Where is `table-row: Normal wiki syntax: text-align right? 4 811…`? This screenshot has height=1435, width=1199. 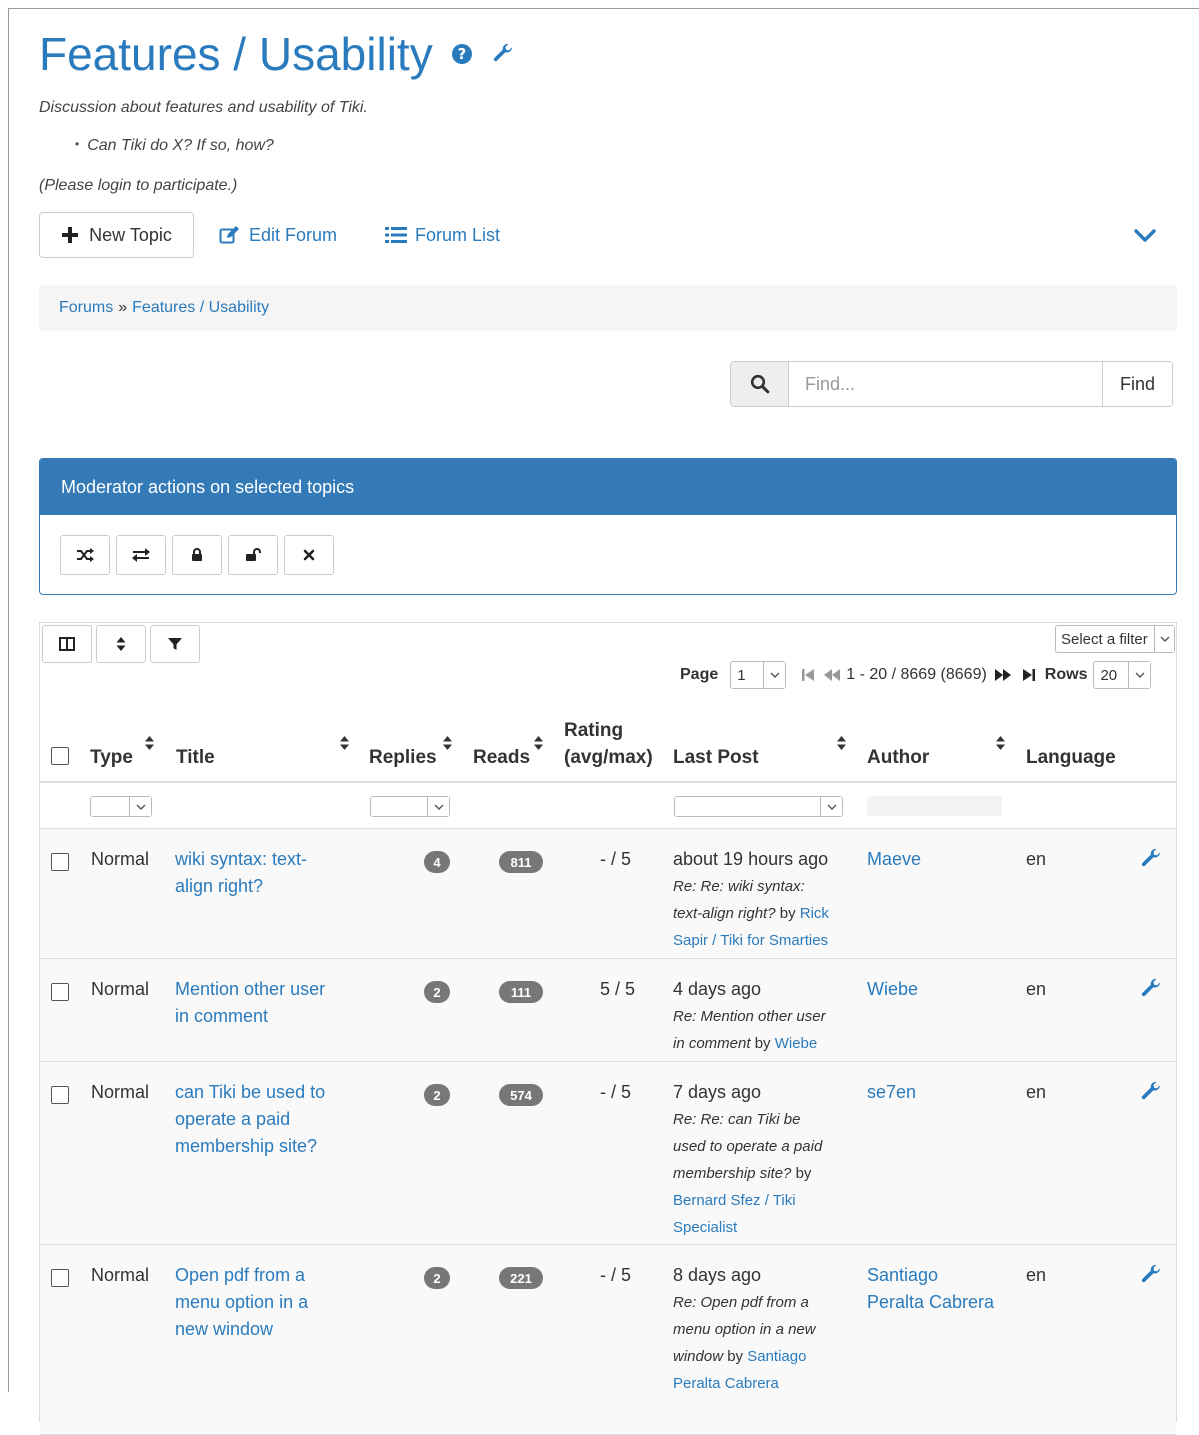
table-row: Normal wiki syntax: text-align right? 4 811… is located at coordinates (608, 894).